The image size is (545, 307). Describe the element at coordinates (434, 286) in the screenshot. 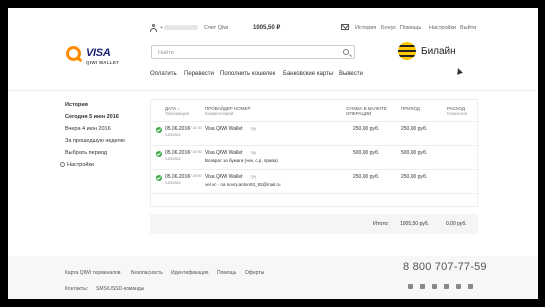

I see `youtube-icon` at that location.